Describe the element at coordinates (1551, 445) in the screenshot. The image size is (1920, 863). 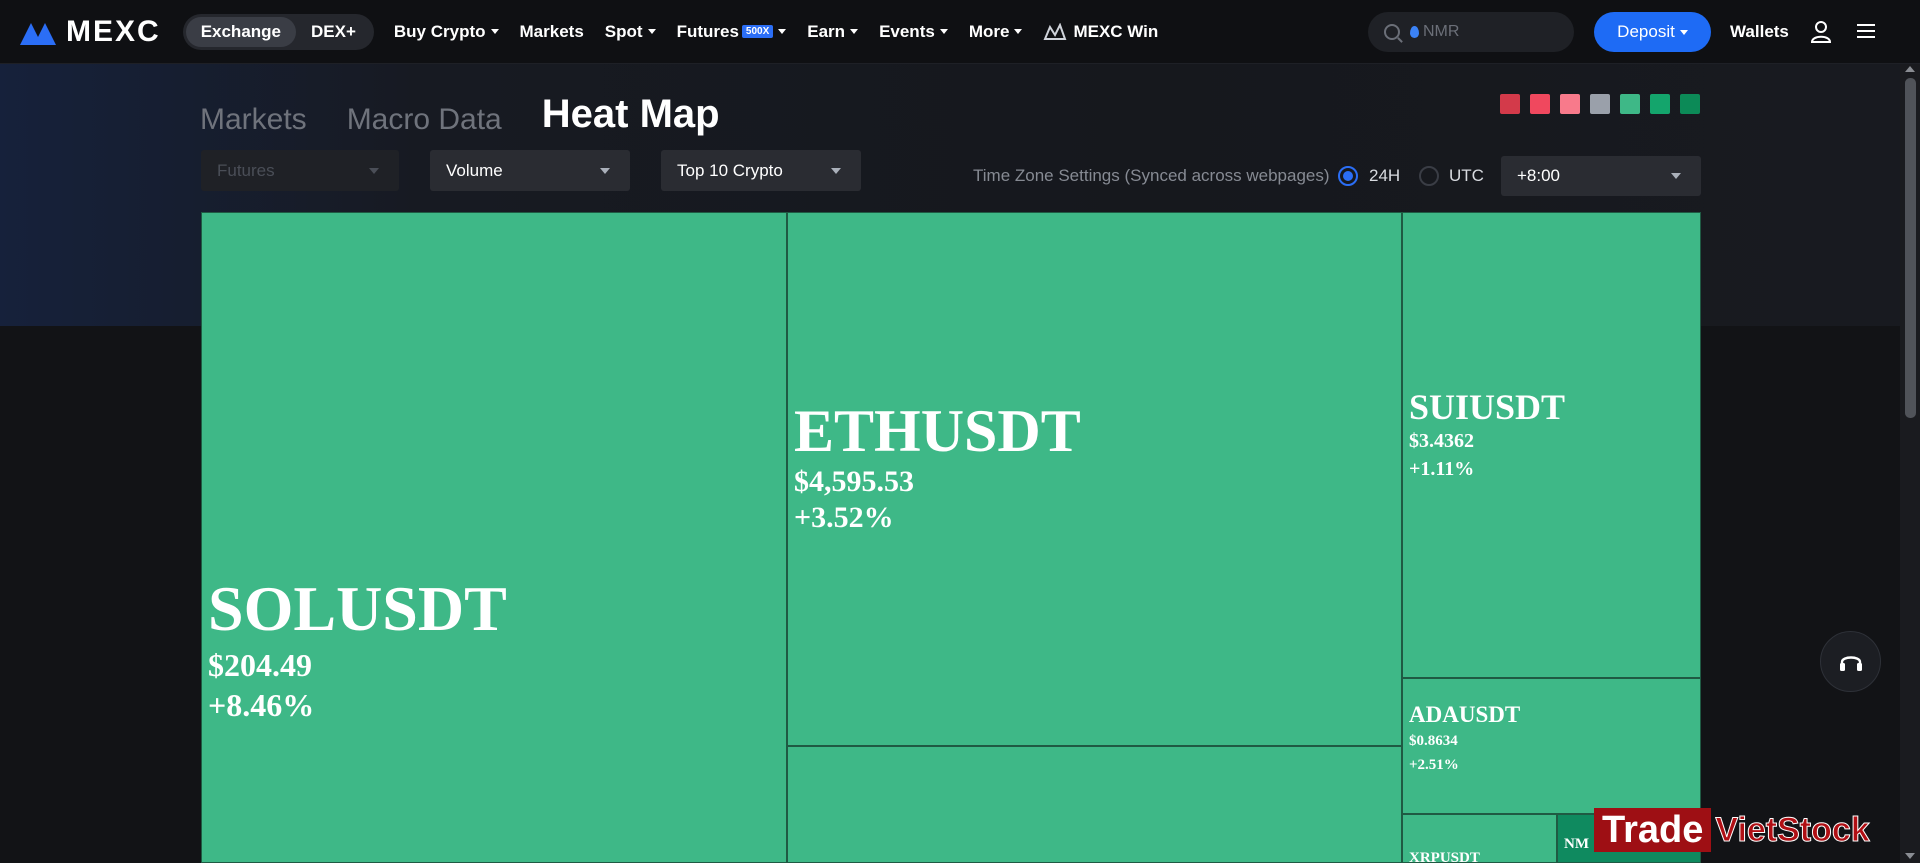
I see `heatmap-tile-suiusdt: SUIUSDT $3.4362 +1.11%` at that location.